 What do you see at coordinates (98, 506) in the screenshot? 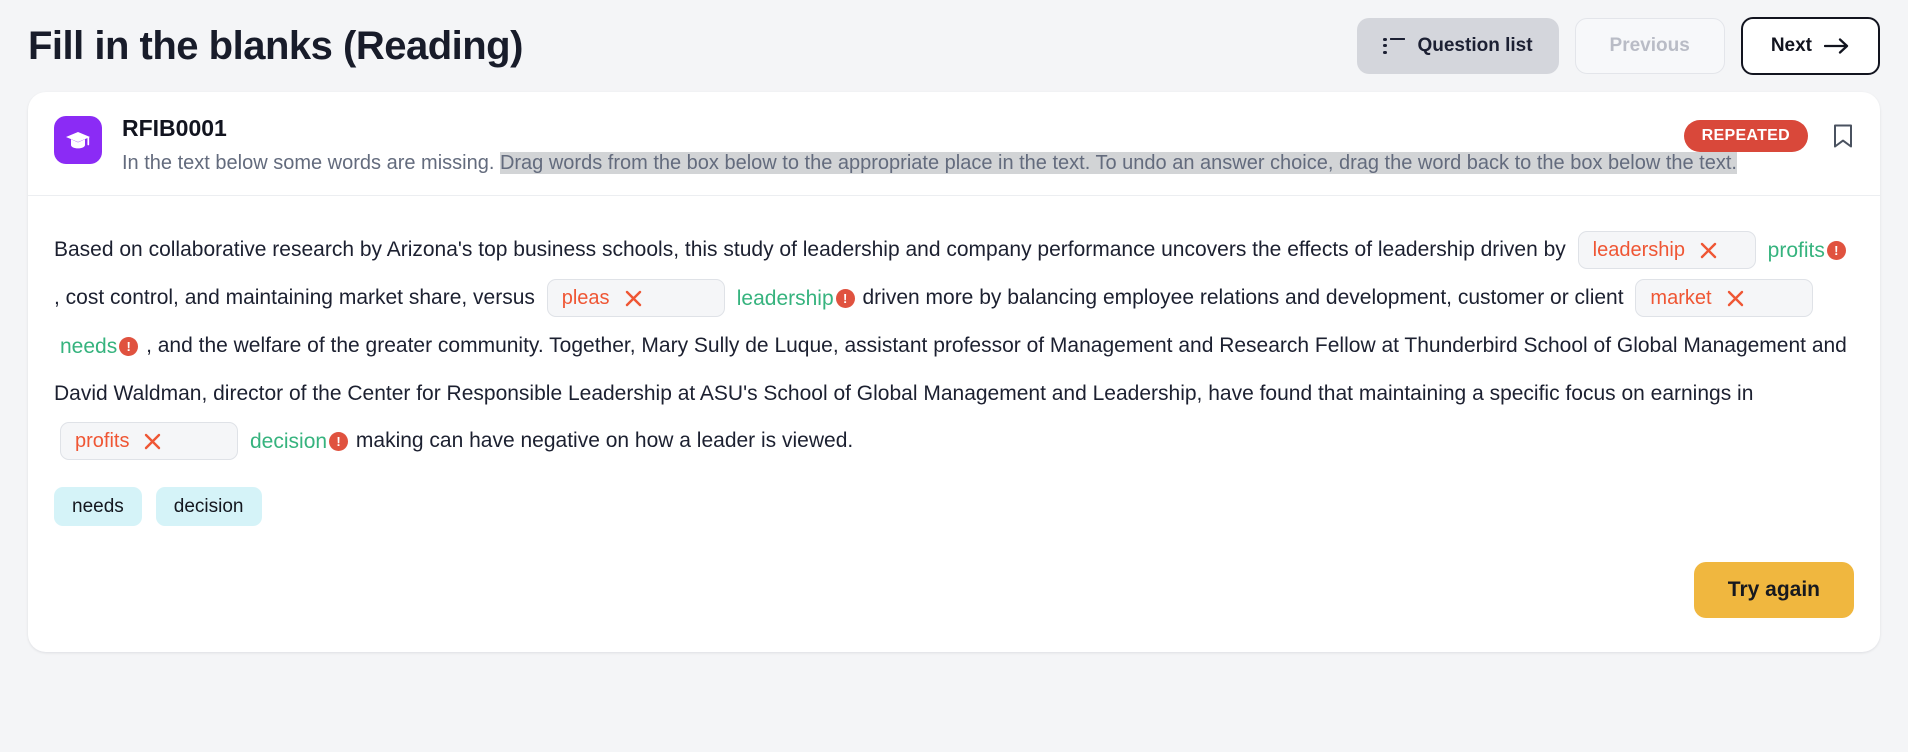
I see `word-bank-chip: needs` at bounding box center [98, 506].